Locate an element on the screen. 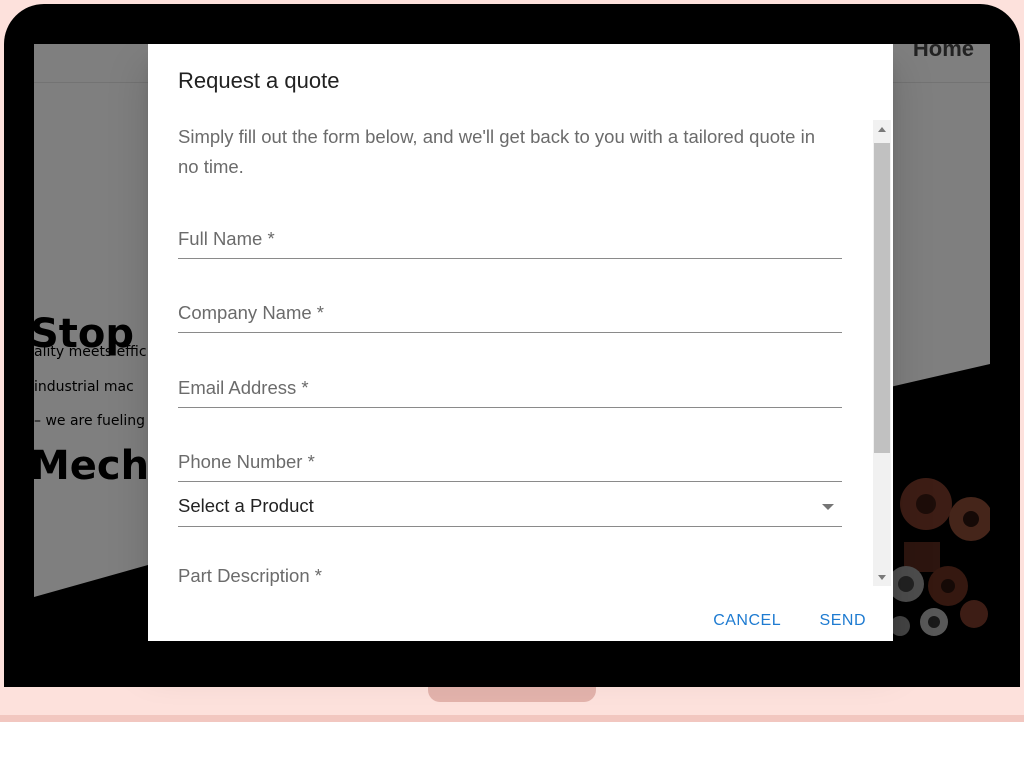  product-select: Select a Product is located at coordinates (510, 506).